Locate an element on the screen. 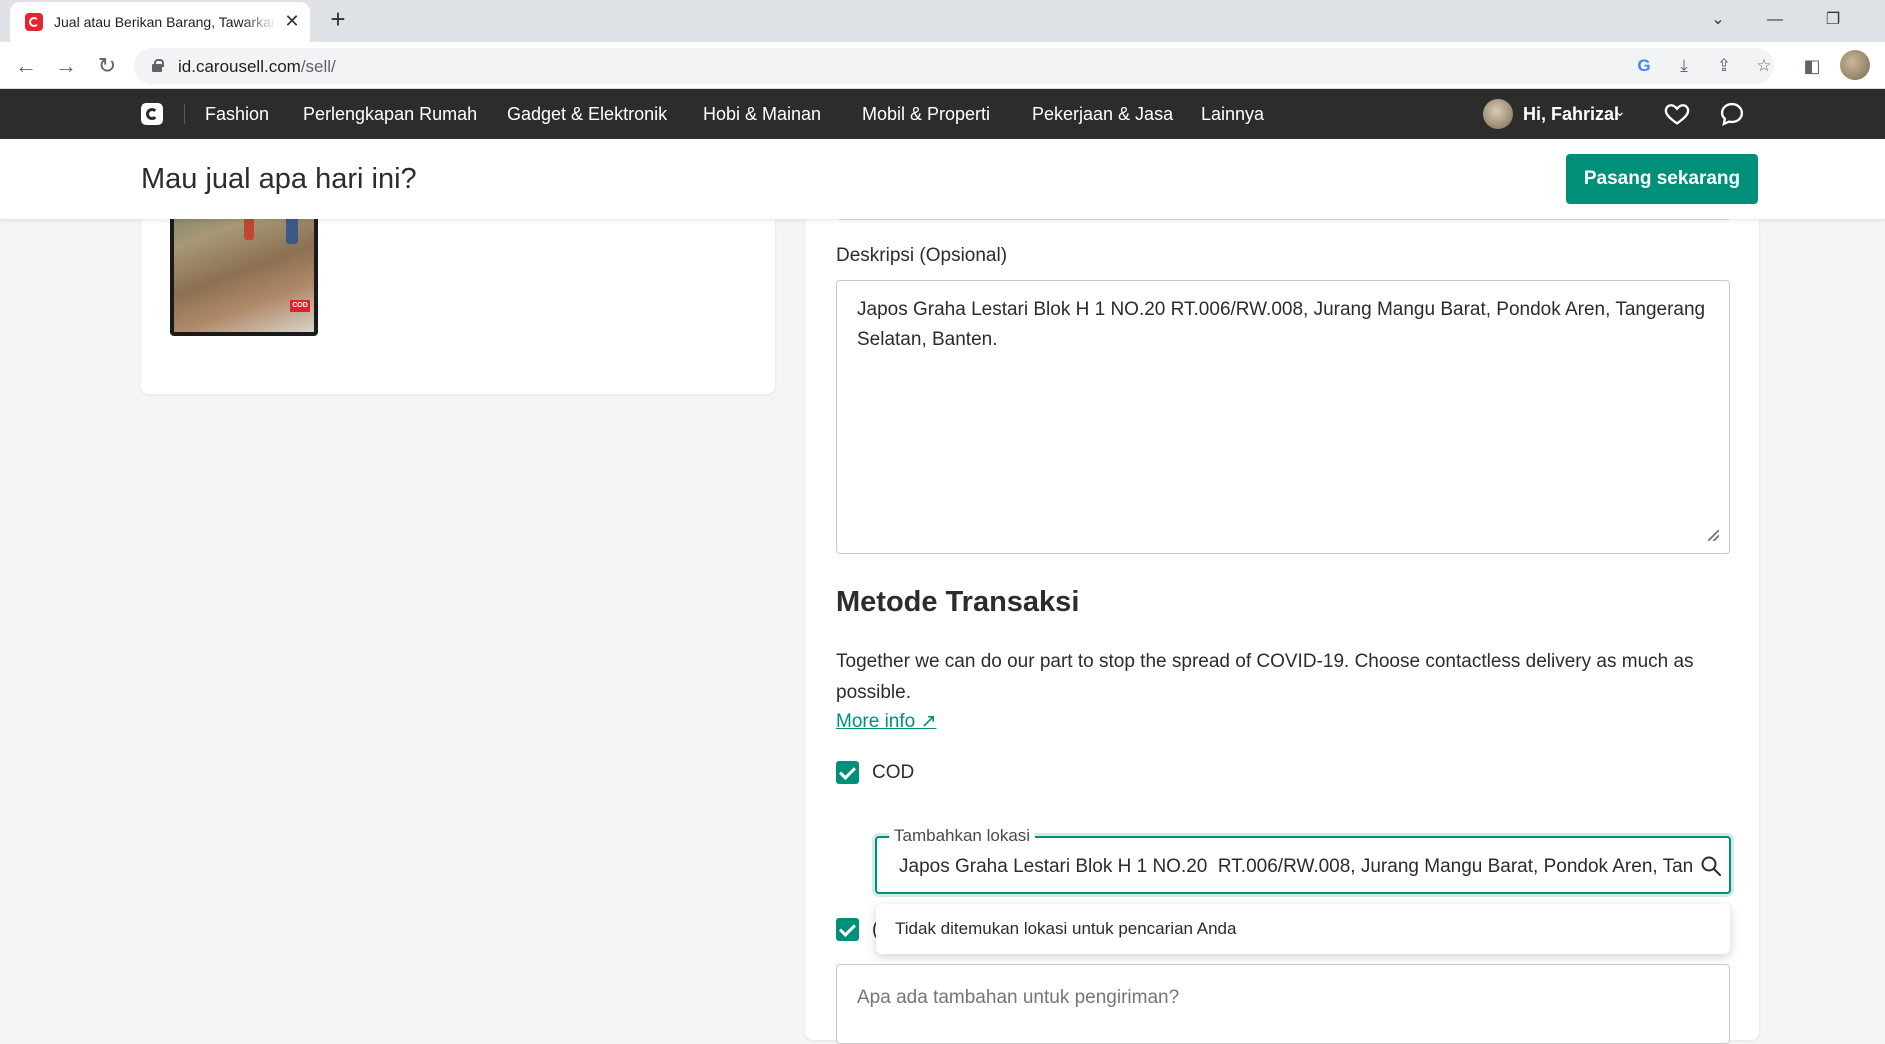 This screenshot has height=1044, width=1885. tab-close-icon: ✕ is located at coordinates (292, 21).